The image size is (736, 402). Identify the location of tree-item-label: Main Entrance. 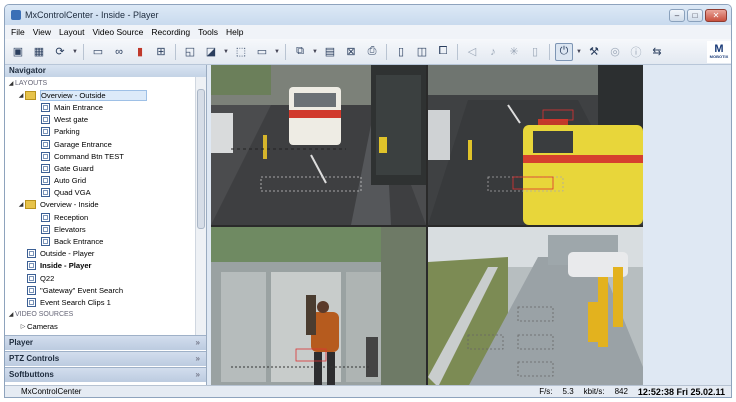
(78, 107).